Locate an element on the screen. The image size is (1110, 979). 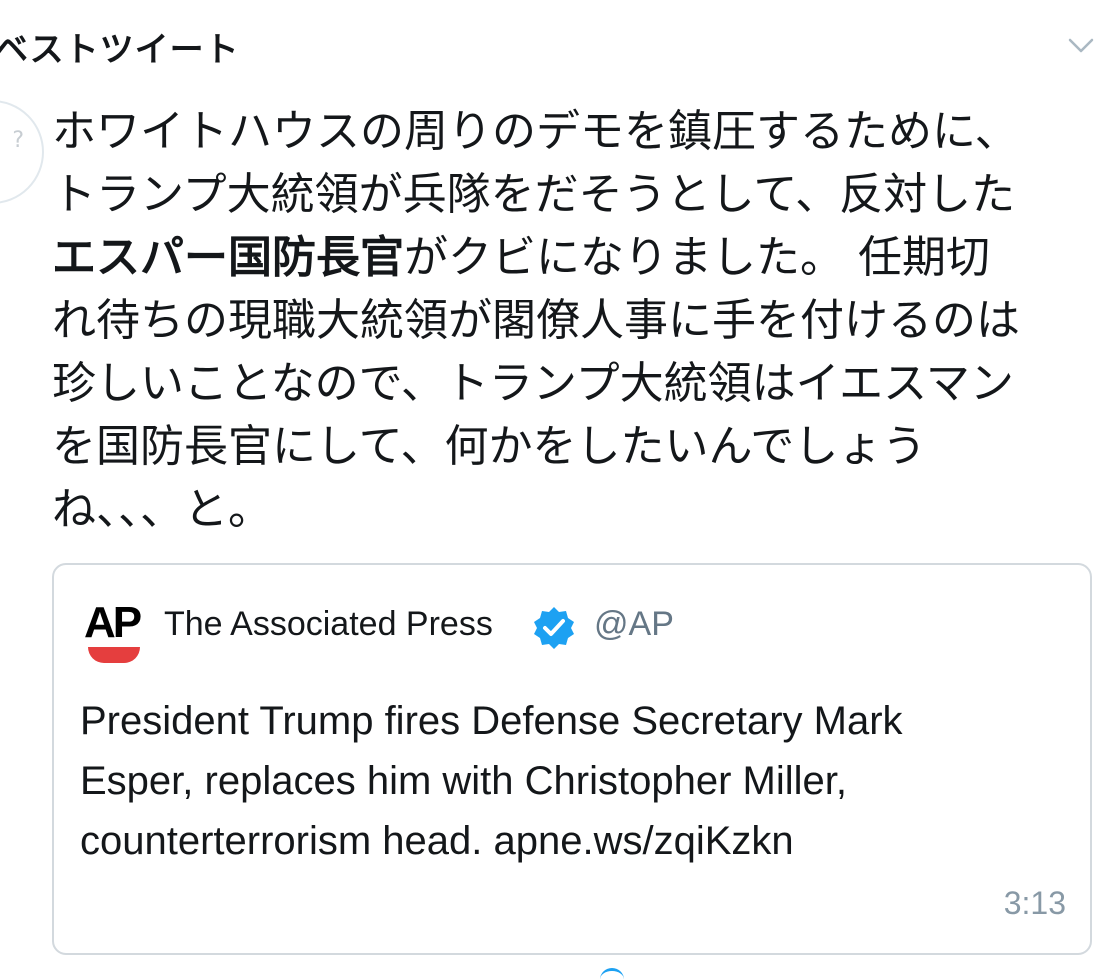
tweet-text-bold: エスパー国防長官 is located at coordinates (228, 257).